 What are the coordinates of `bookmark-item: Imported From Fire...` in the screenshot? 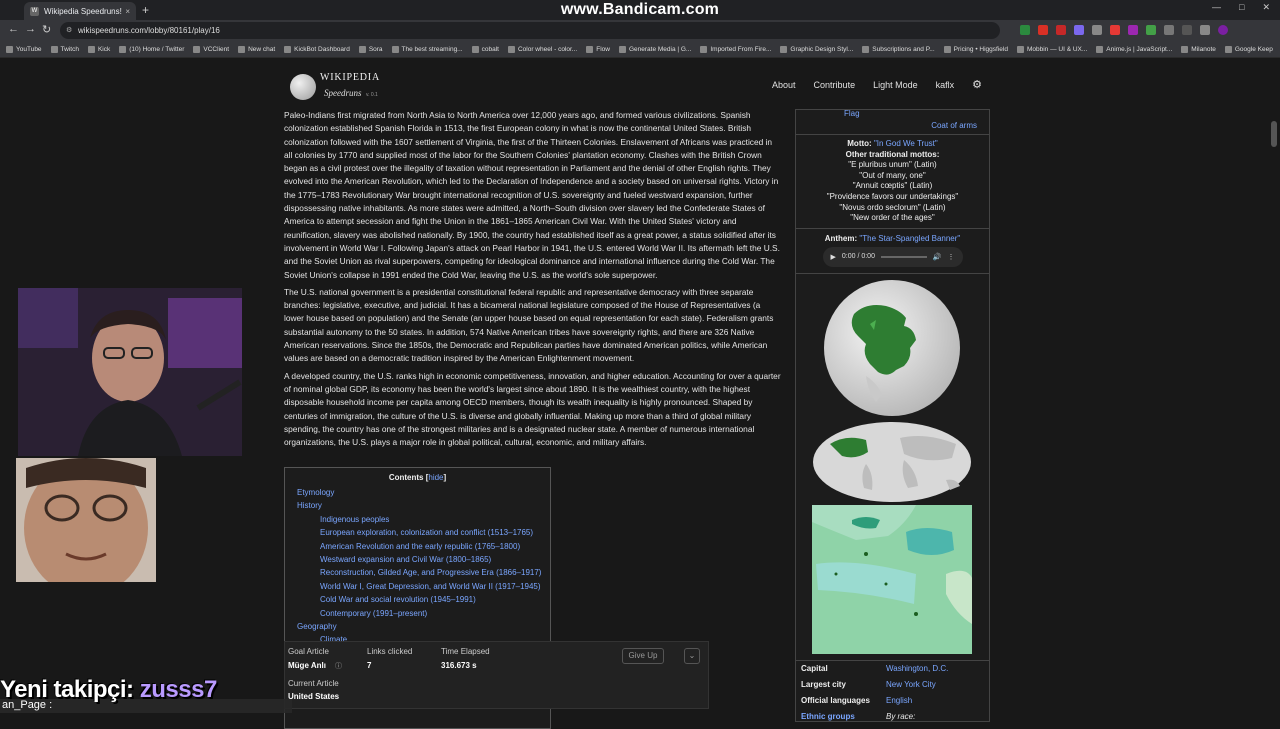 It's located at (735, 49).